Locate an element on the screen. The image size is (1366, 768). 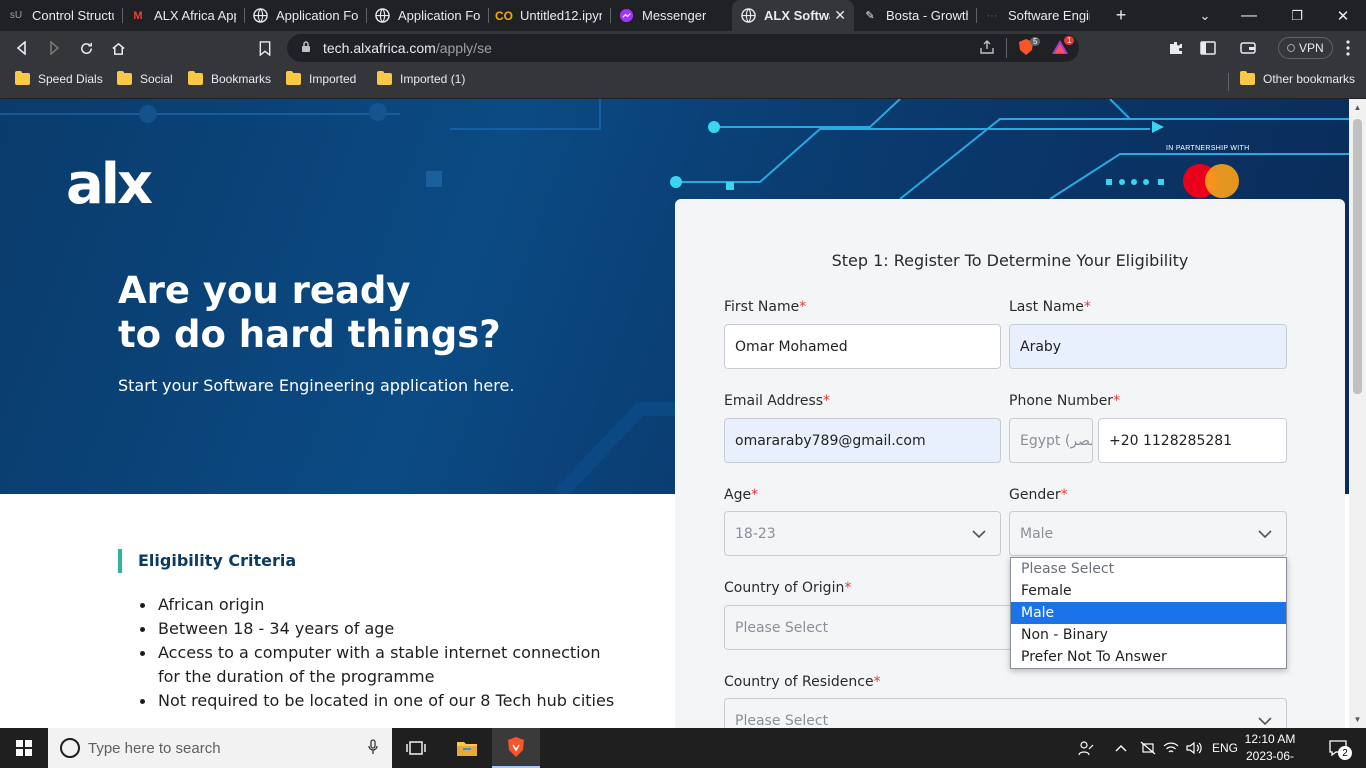
bookmark-icon is located at coordinates (265, 48).